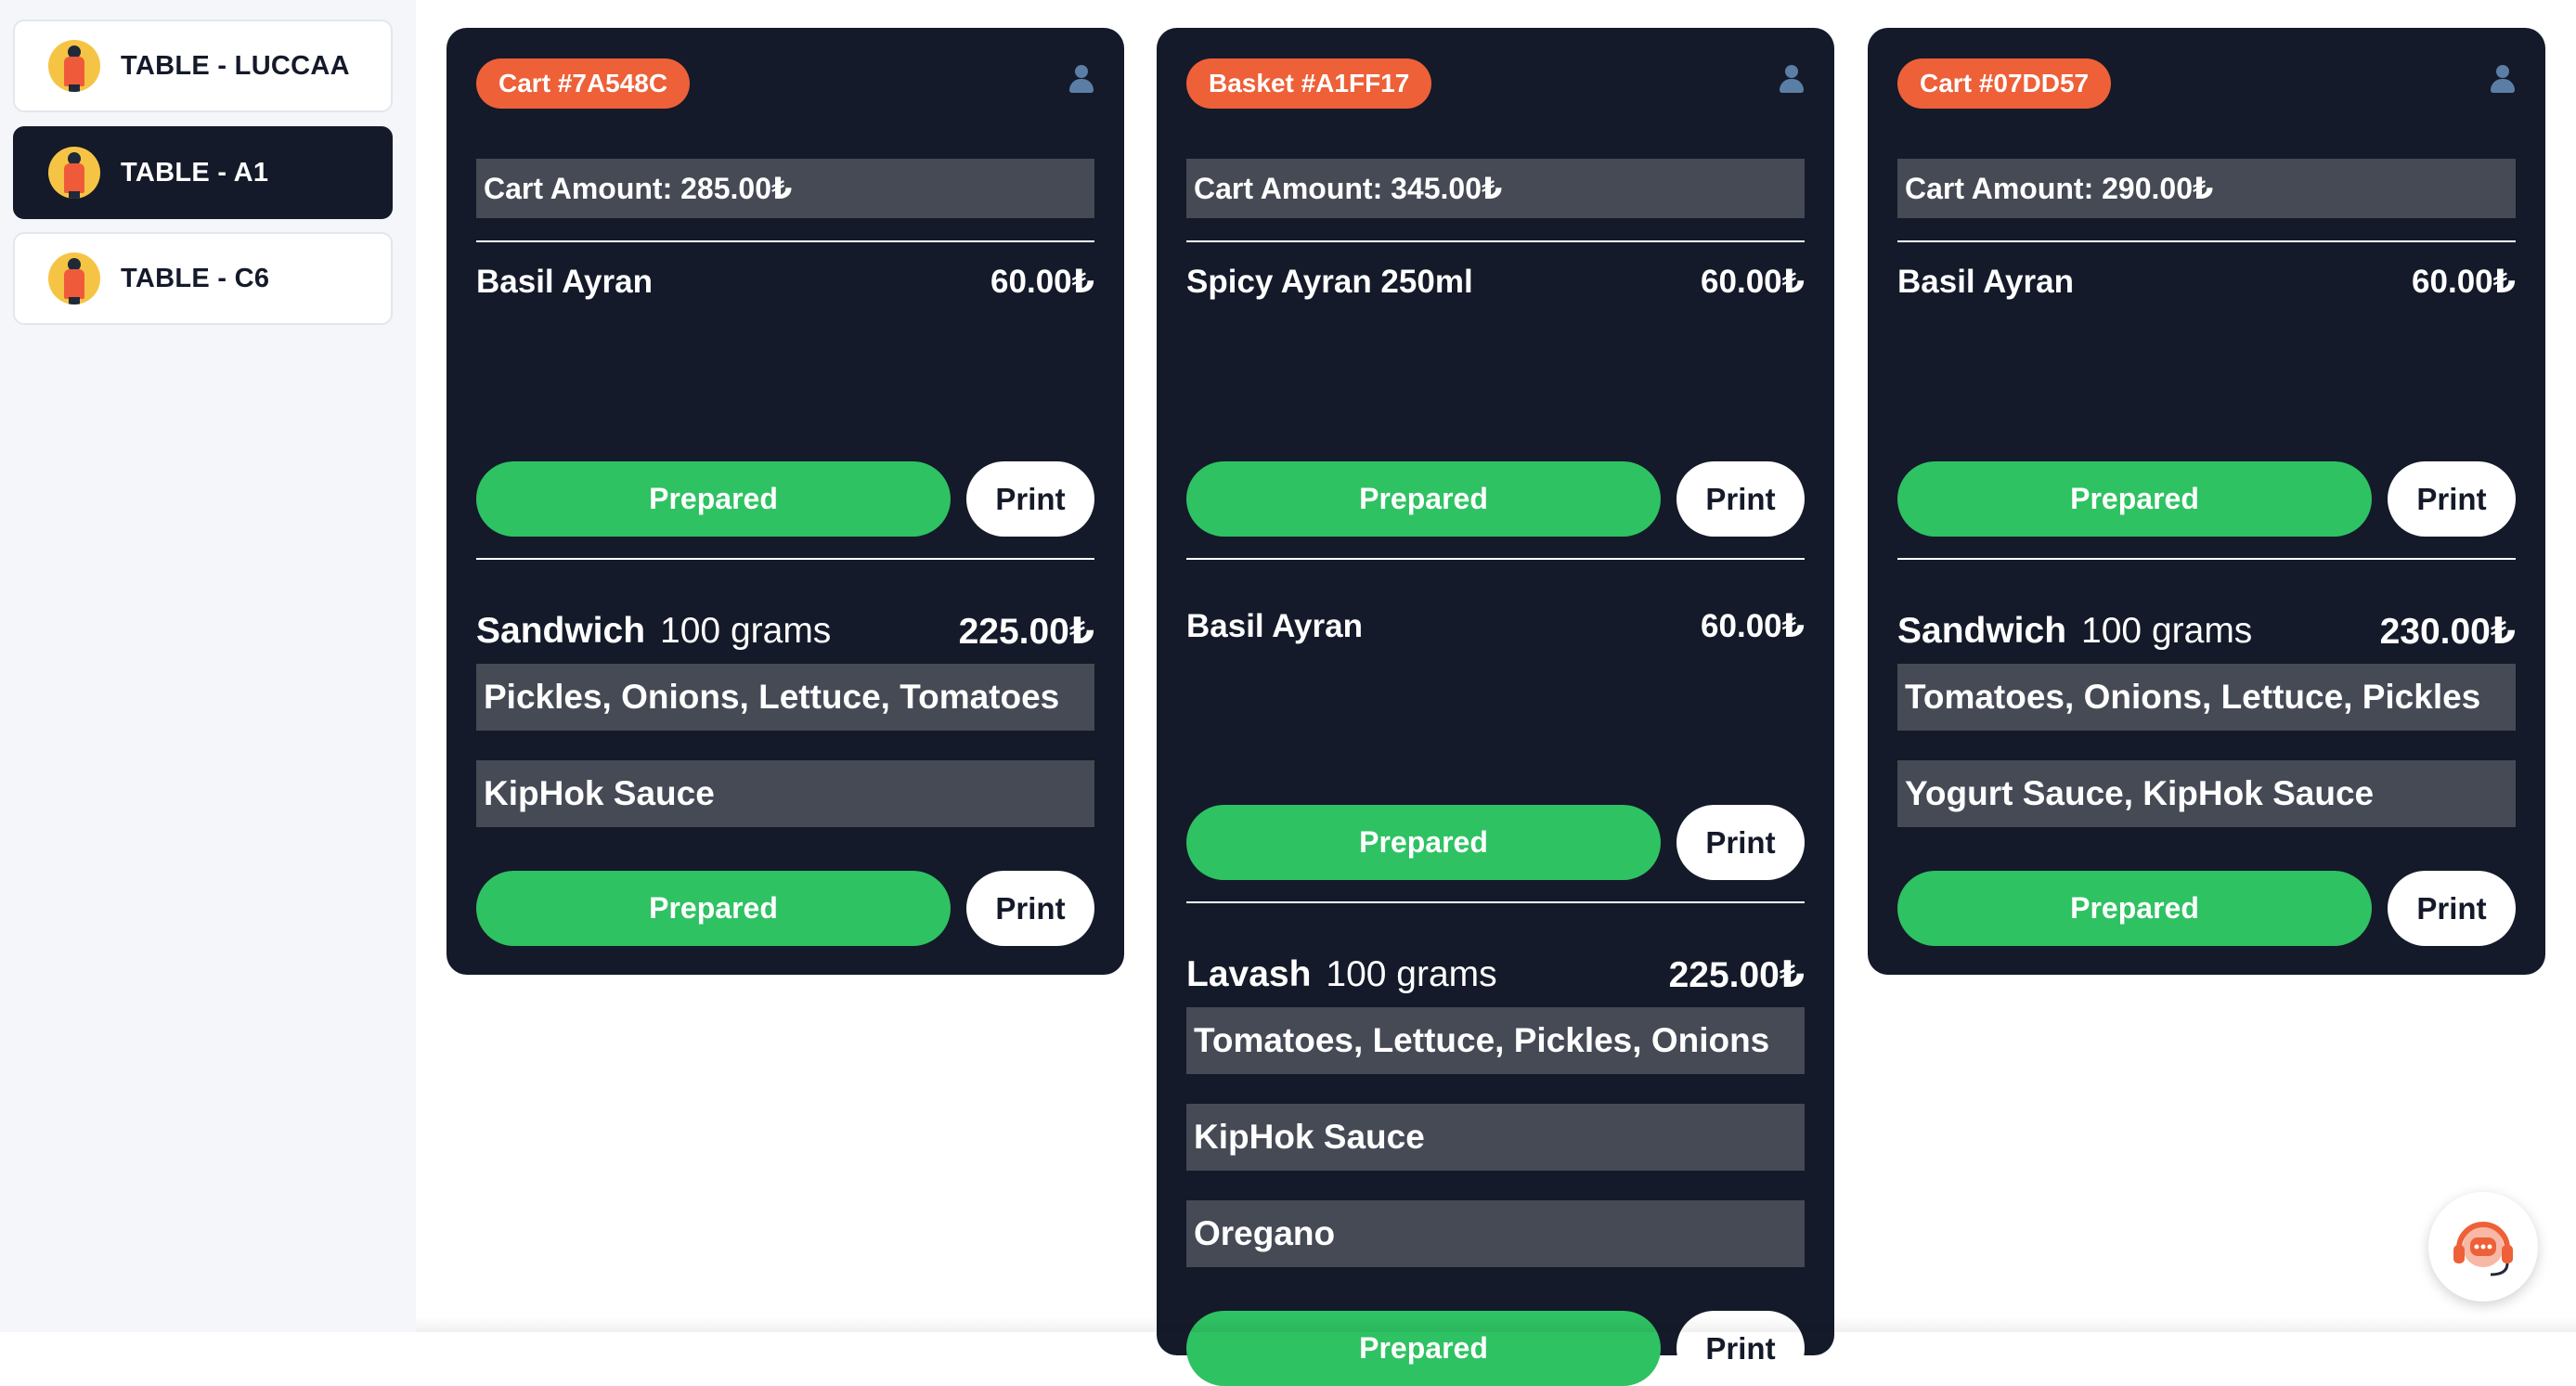 The width and height of the screenshot is (2576, 1386). What do you see at coordinates (1309, 84) in the screenshot?
I see `order-badge: Basket #A1FF17` at bounding box center [1309, 84].